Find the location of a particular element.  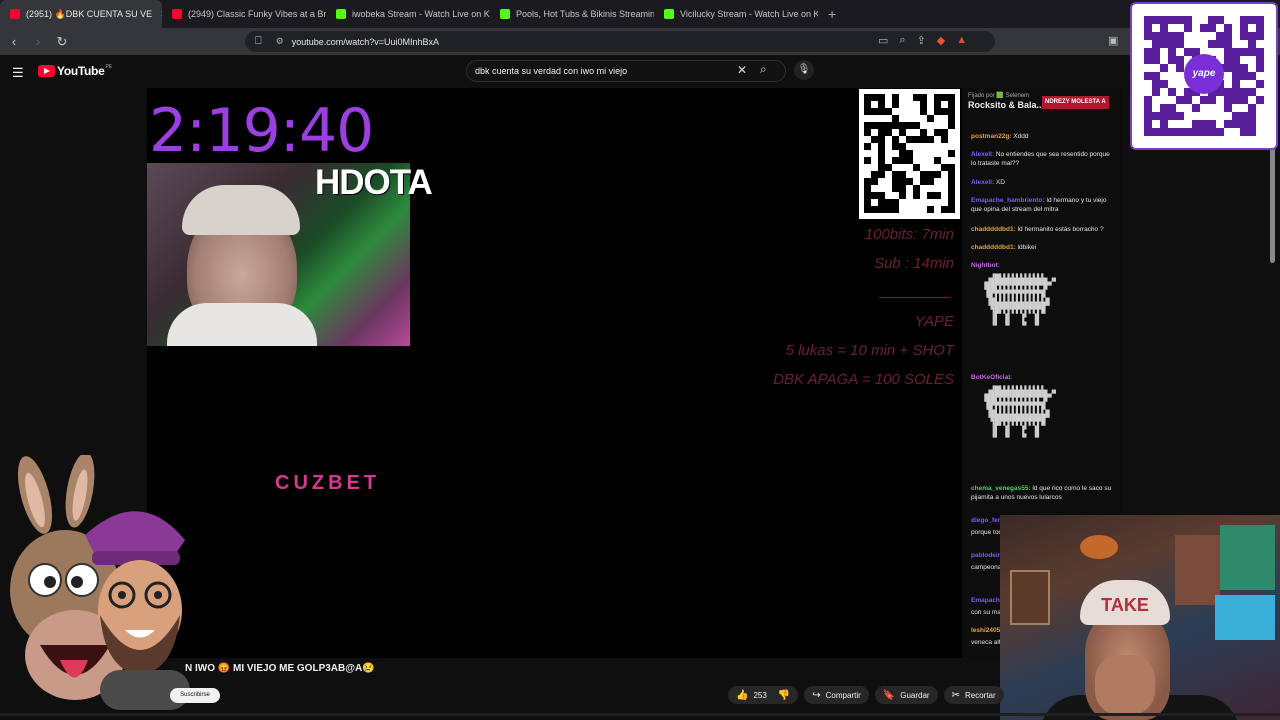

chat-username: Emapache is located at coordinates (987, 600).